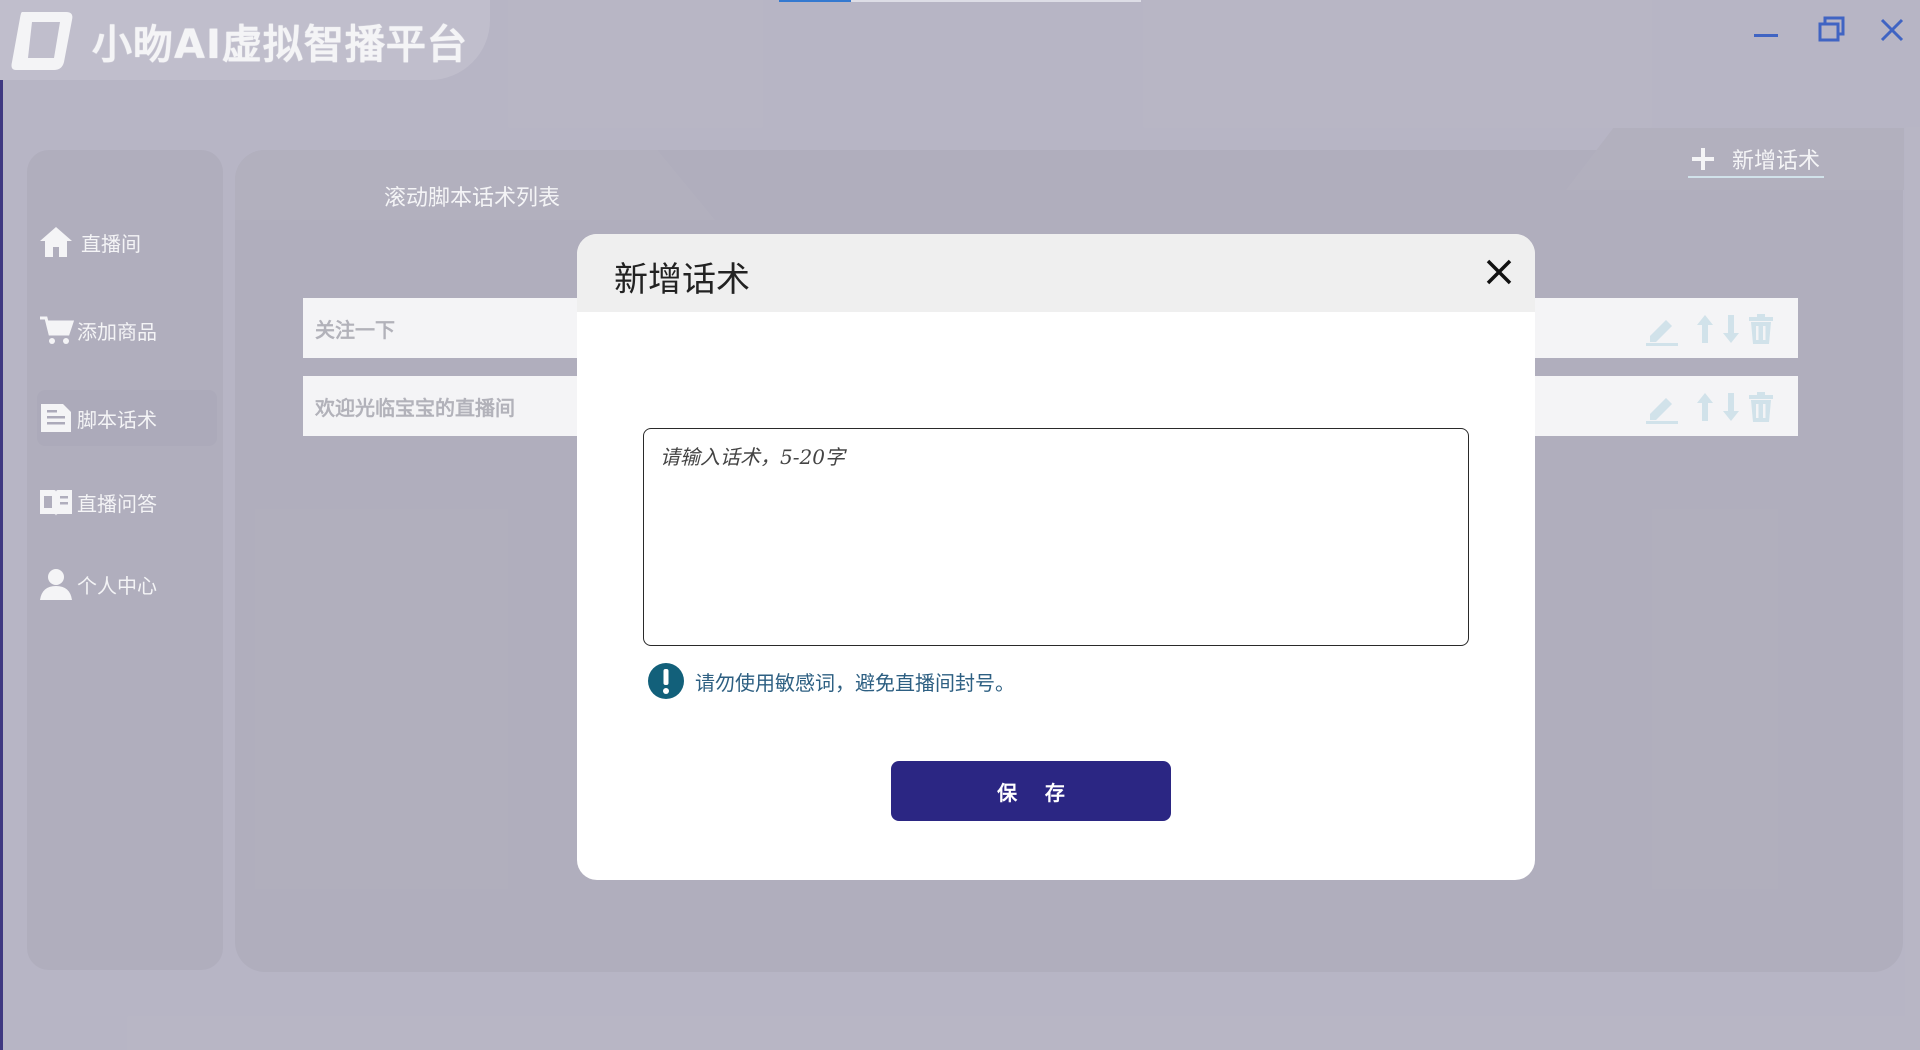 Image resolution: width=1920 pixels, height=1050 pixels. Describe the element at coordinates (855, 682) in the screenshot. I see `warning-text: 请勿使用敏感词，避免直播间封号。` at that location.